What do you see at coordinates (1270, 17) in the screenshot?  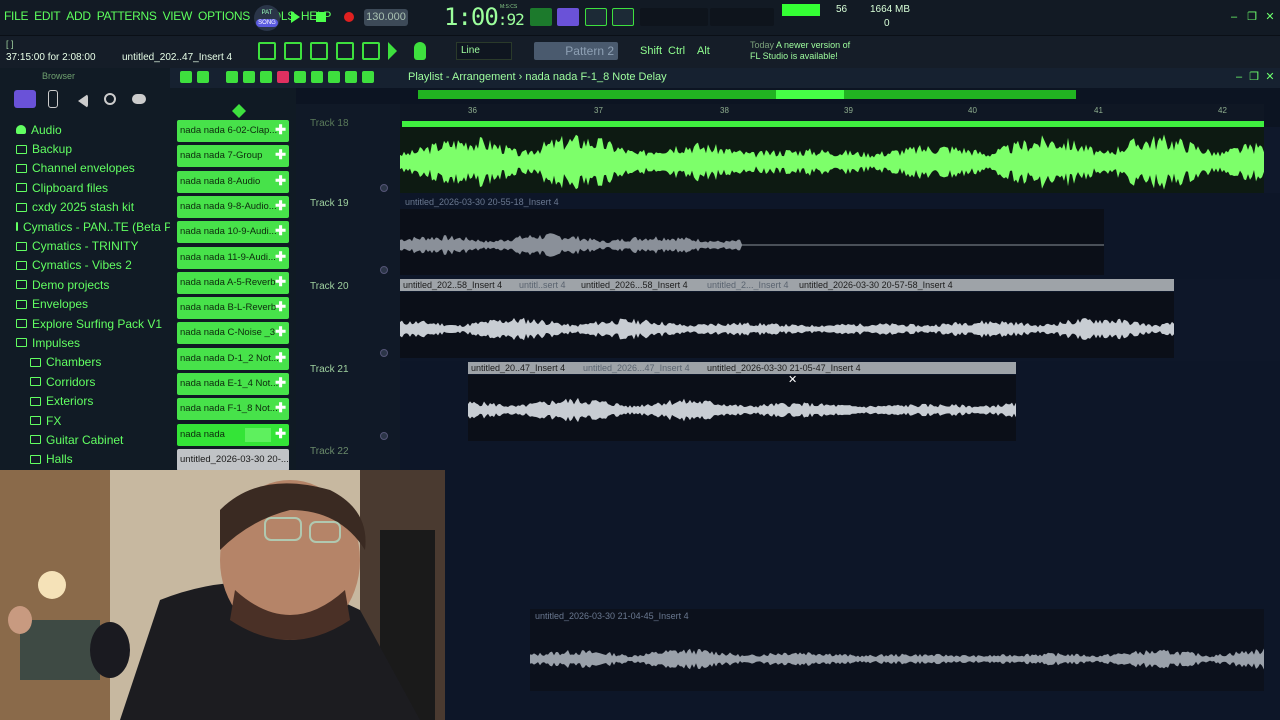 I see `close-icon: ✕` at bounding box center [1270, 17].